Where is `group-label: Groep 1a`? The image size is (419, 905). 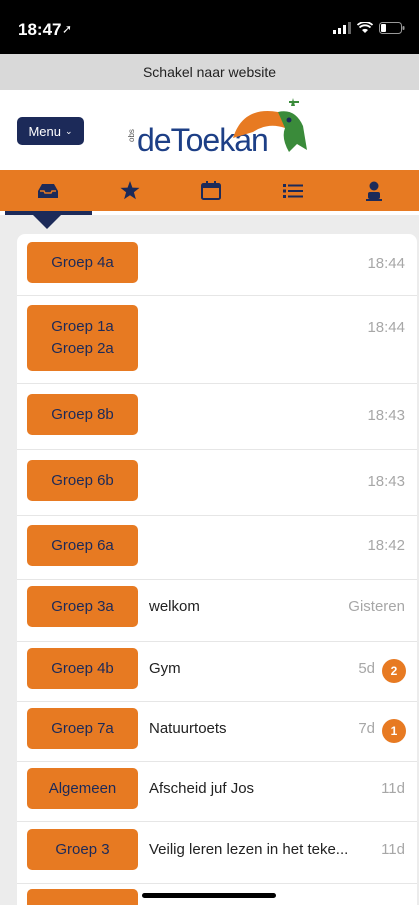 group-label: Groep 1a is located at coordinates (82, 326).